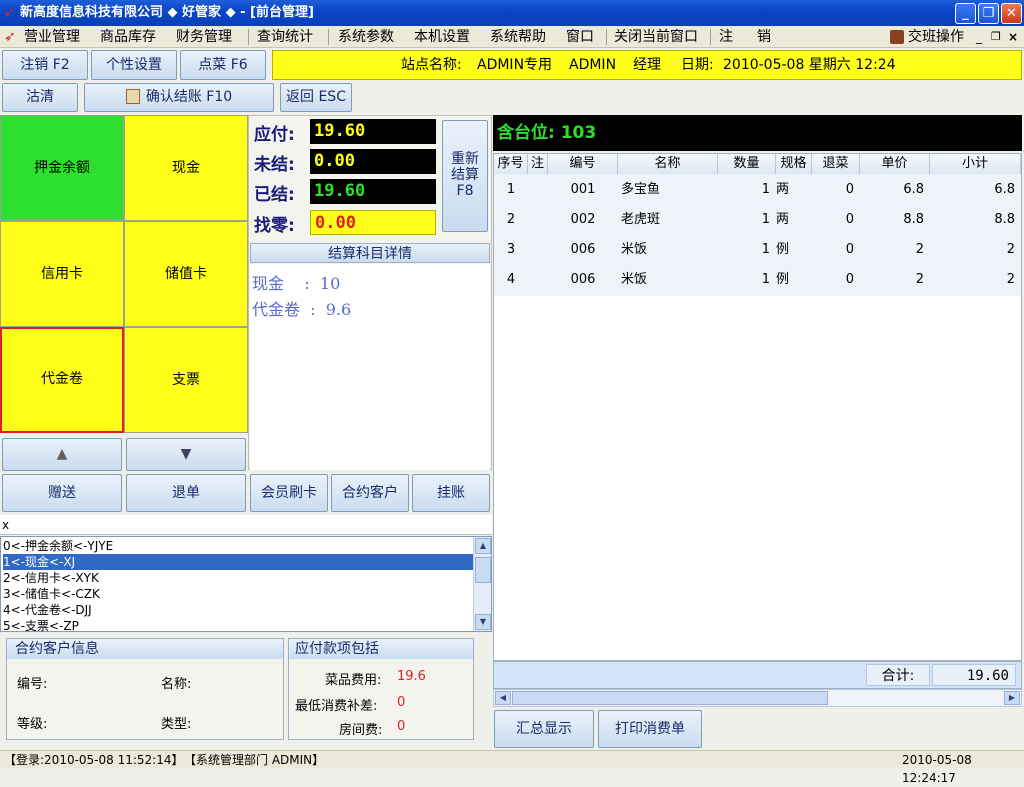  Describe the element at coordinates (40, 97) in the screenshot. I see `clear-button: 沽清` at that location.